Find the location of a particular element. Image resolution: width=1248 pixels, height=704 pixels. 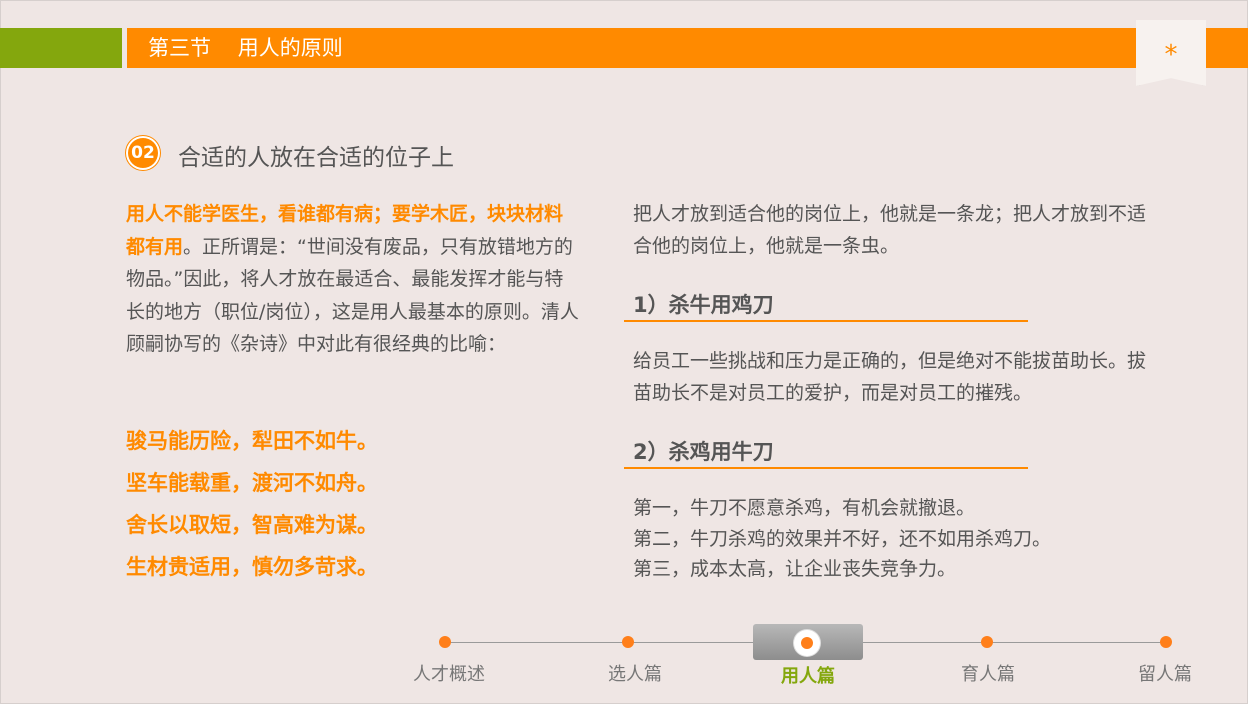

subheading-2-underline is located at coordinates (826, 468).